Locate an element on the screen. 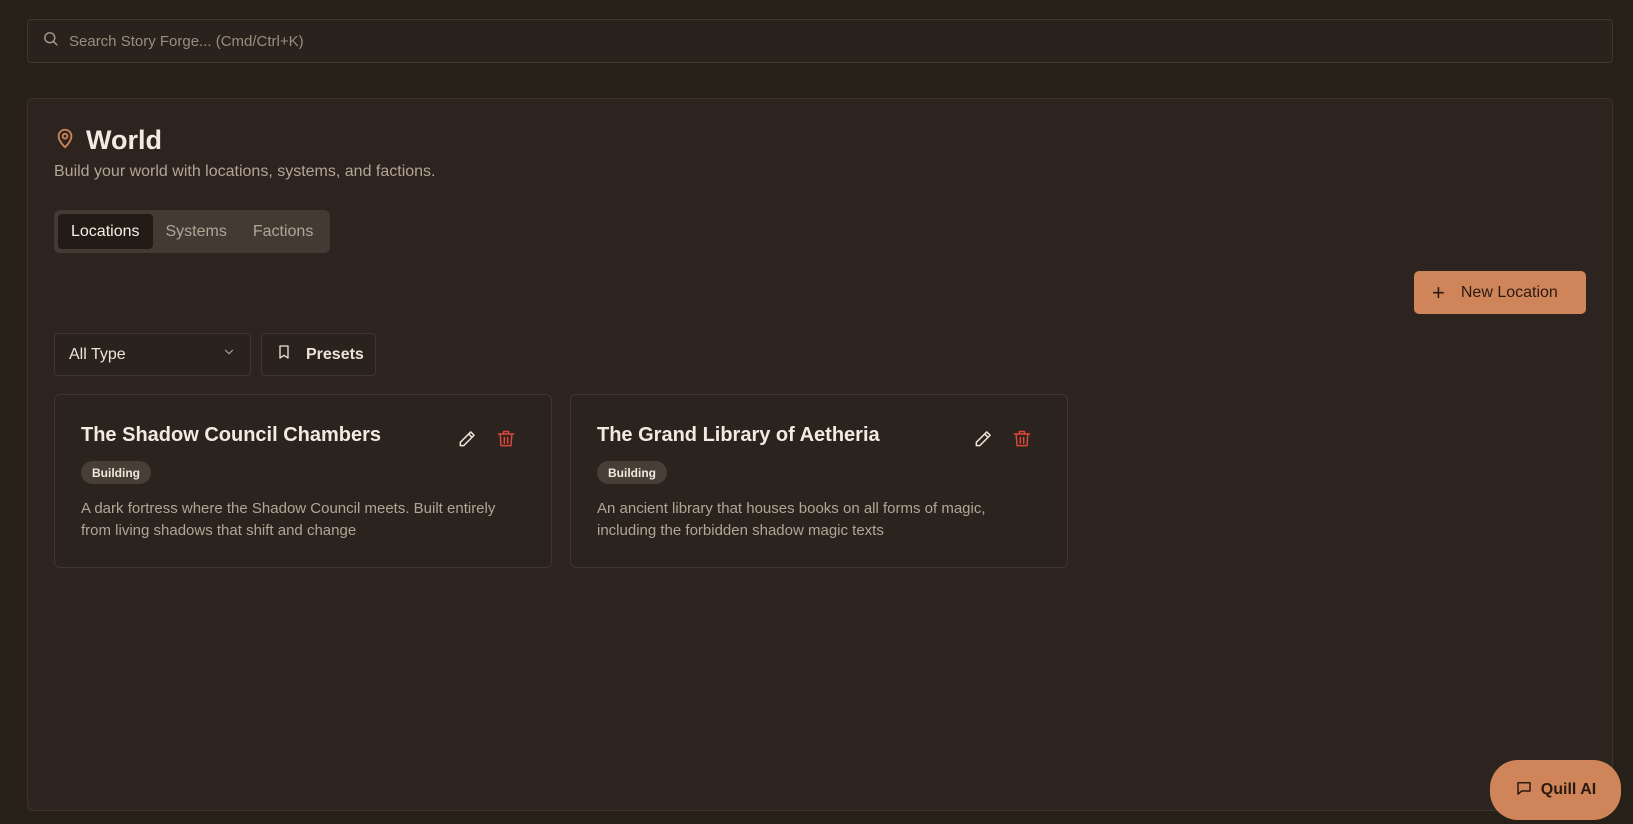 Image resolution: width=1633 pixels, height=824 pixels. tab-locations: Locations is located at coordinates (105, 231).